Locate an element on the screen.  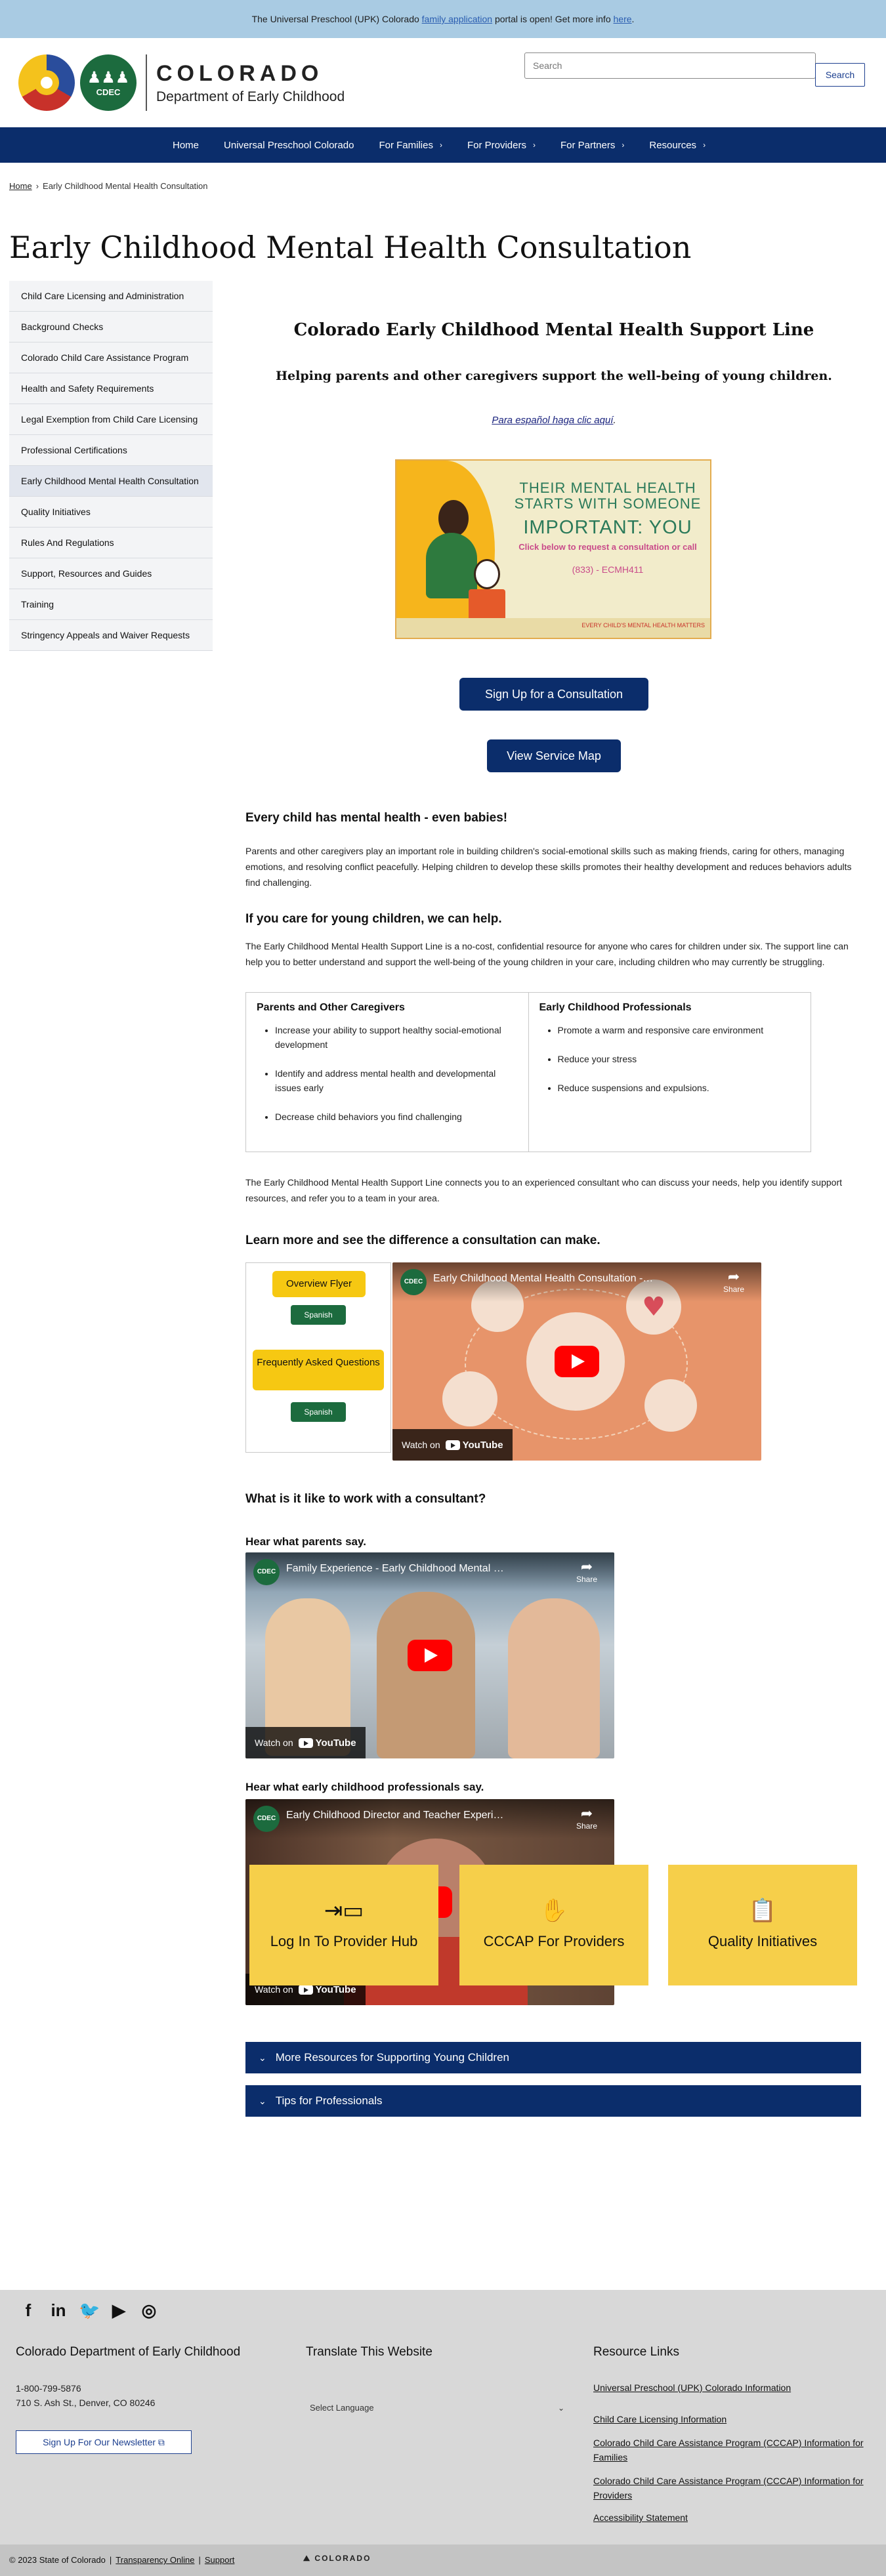
sidebar-item-rules-regulations: Rules And Regulations is located at coordinates (111, 543).